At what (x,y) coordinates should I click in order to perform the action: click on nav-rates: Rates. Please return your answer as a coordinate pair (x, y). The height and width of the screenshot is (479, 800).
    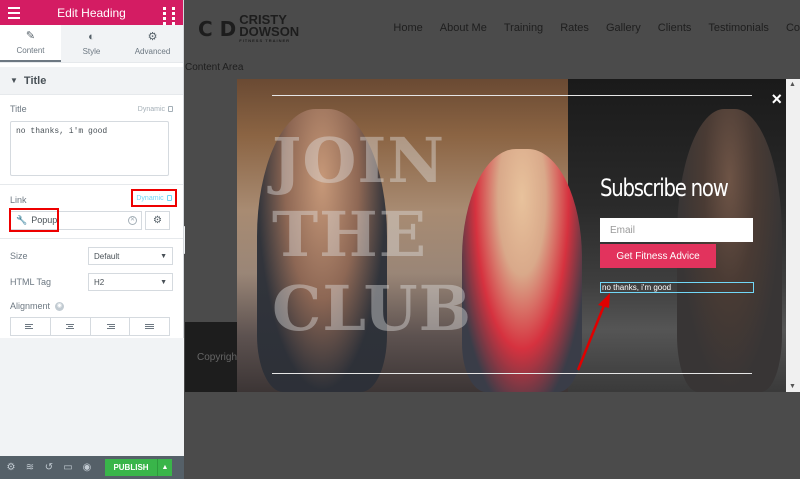
    Looking at the image, I should click on (574, 28).